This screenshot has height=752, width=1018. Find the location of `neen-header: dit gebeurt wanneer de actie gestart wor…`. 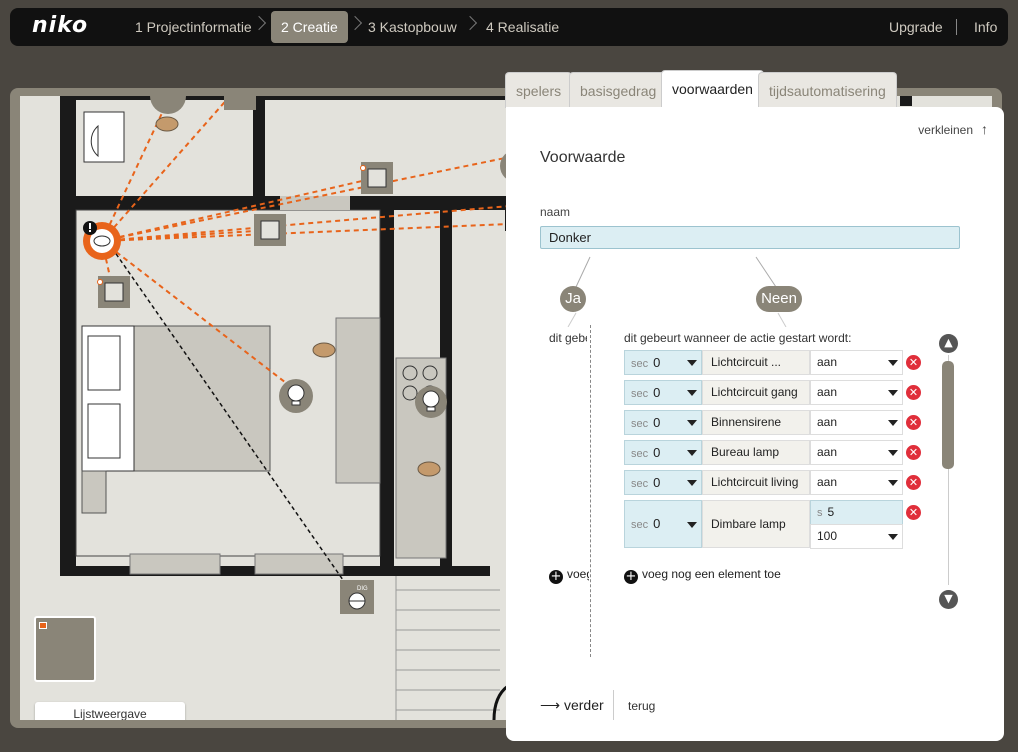

neen-header: dit gebeurt wanneer de actie gestart wor… is located at coordinates (738, 338).